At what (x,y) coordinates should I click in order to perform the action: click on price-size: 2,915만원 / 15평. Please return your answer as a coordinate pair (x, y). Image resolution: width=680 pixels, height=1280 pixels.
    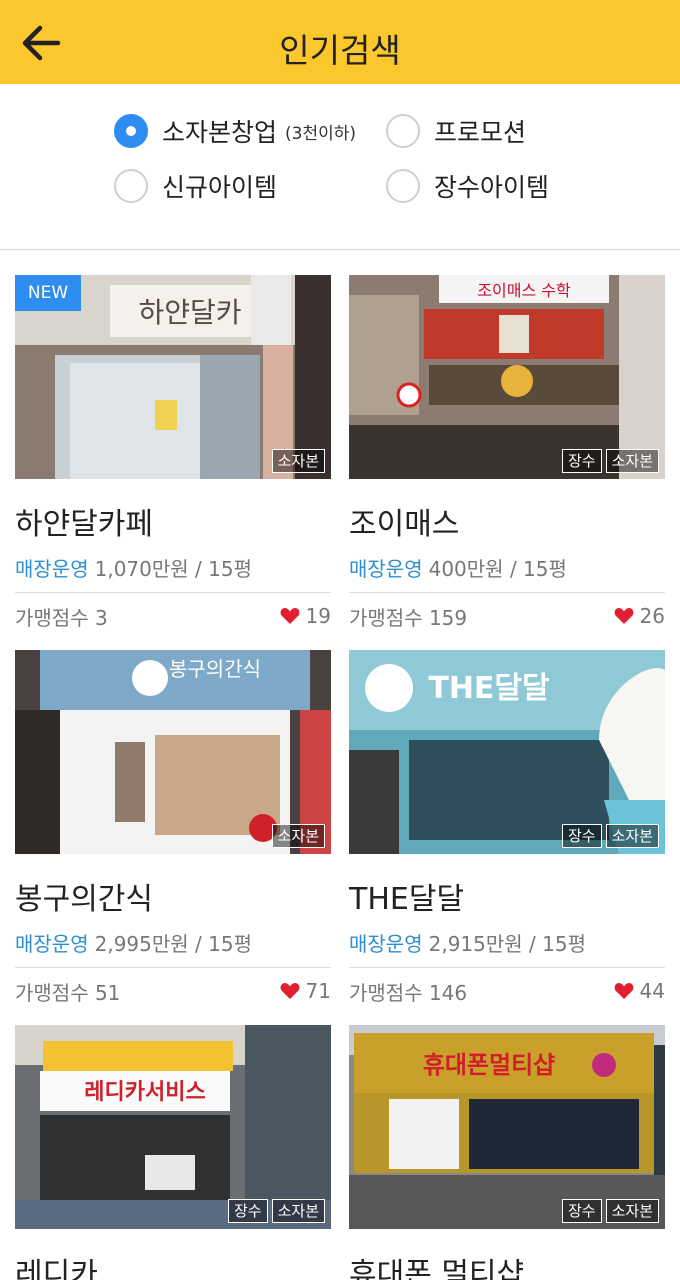
    Looking at the image, I should click on (507, 944).